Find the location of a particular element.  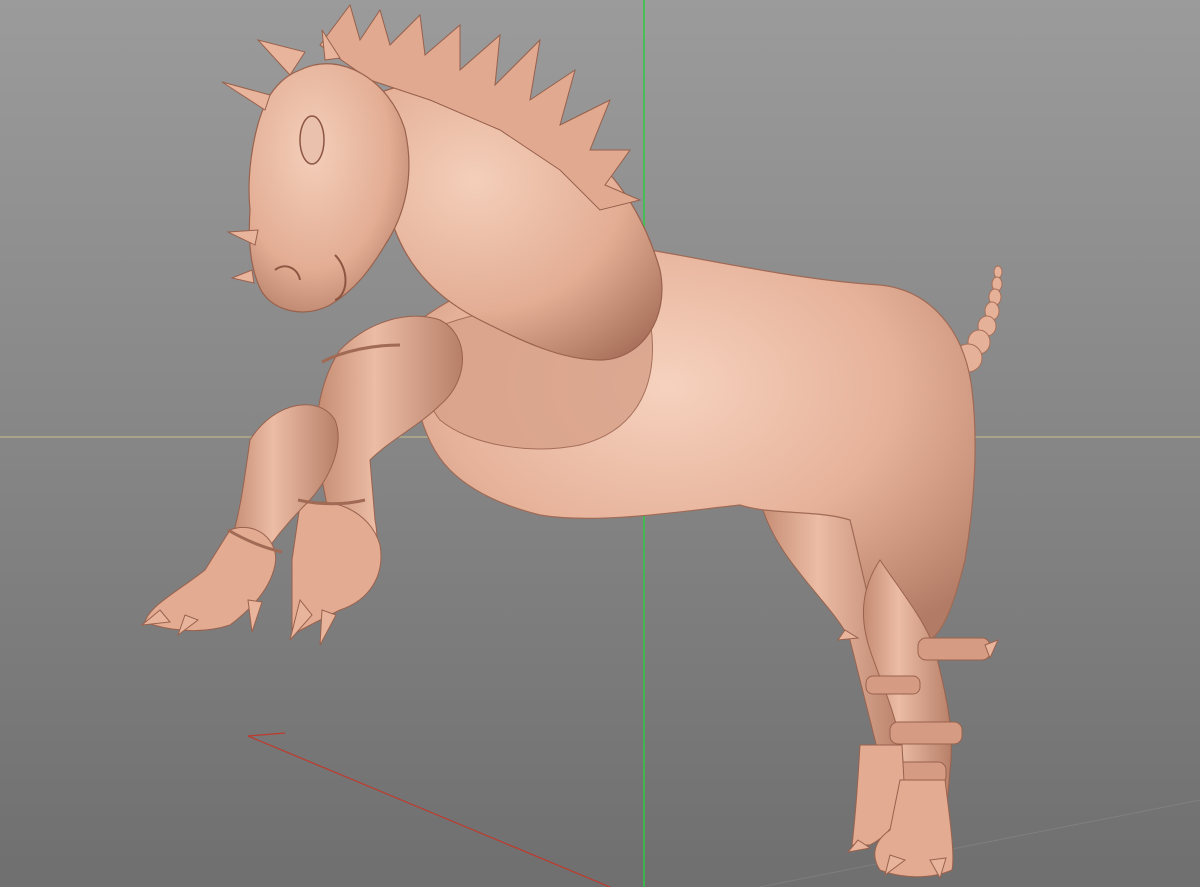

x-axis-line is located at coordinates (429, 811).